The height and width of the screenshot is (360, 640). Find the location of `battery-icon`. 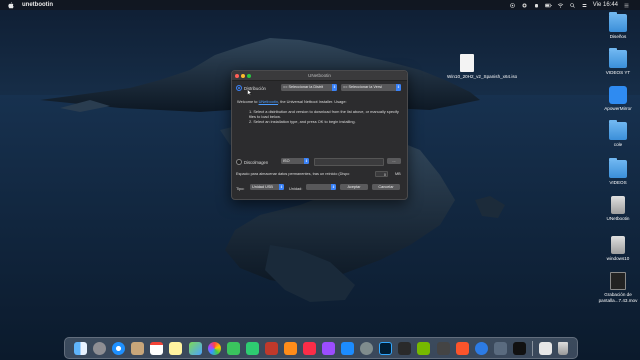

battery-icon is located at coordinates (548, 5).